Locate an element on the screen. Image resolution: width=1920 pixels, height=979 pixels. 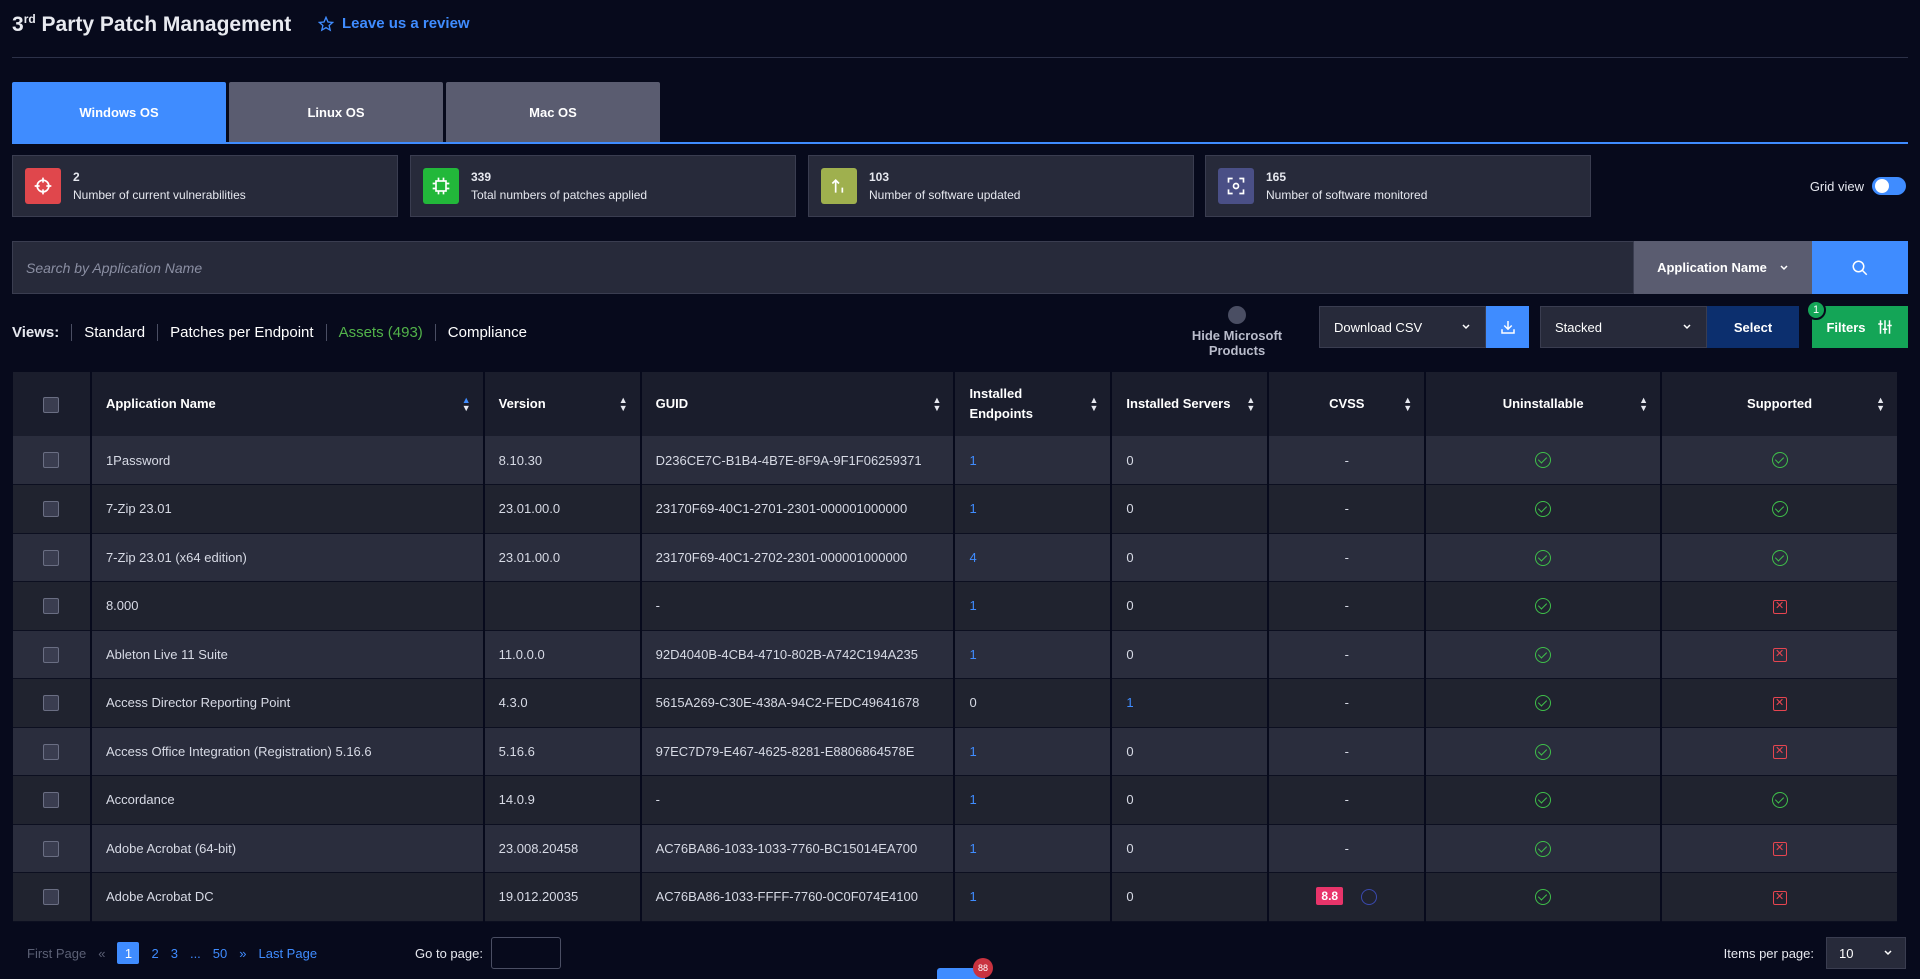
view-standard: Standard is located at coordinates (114, 332).